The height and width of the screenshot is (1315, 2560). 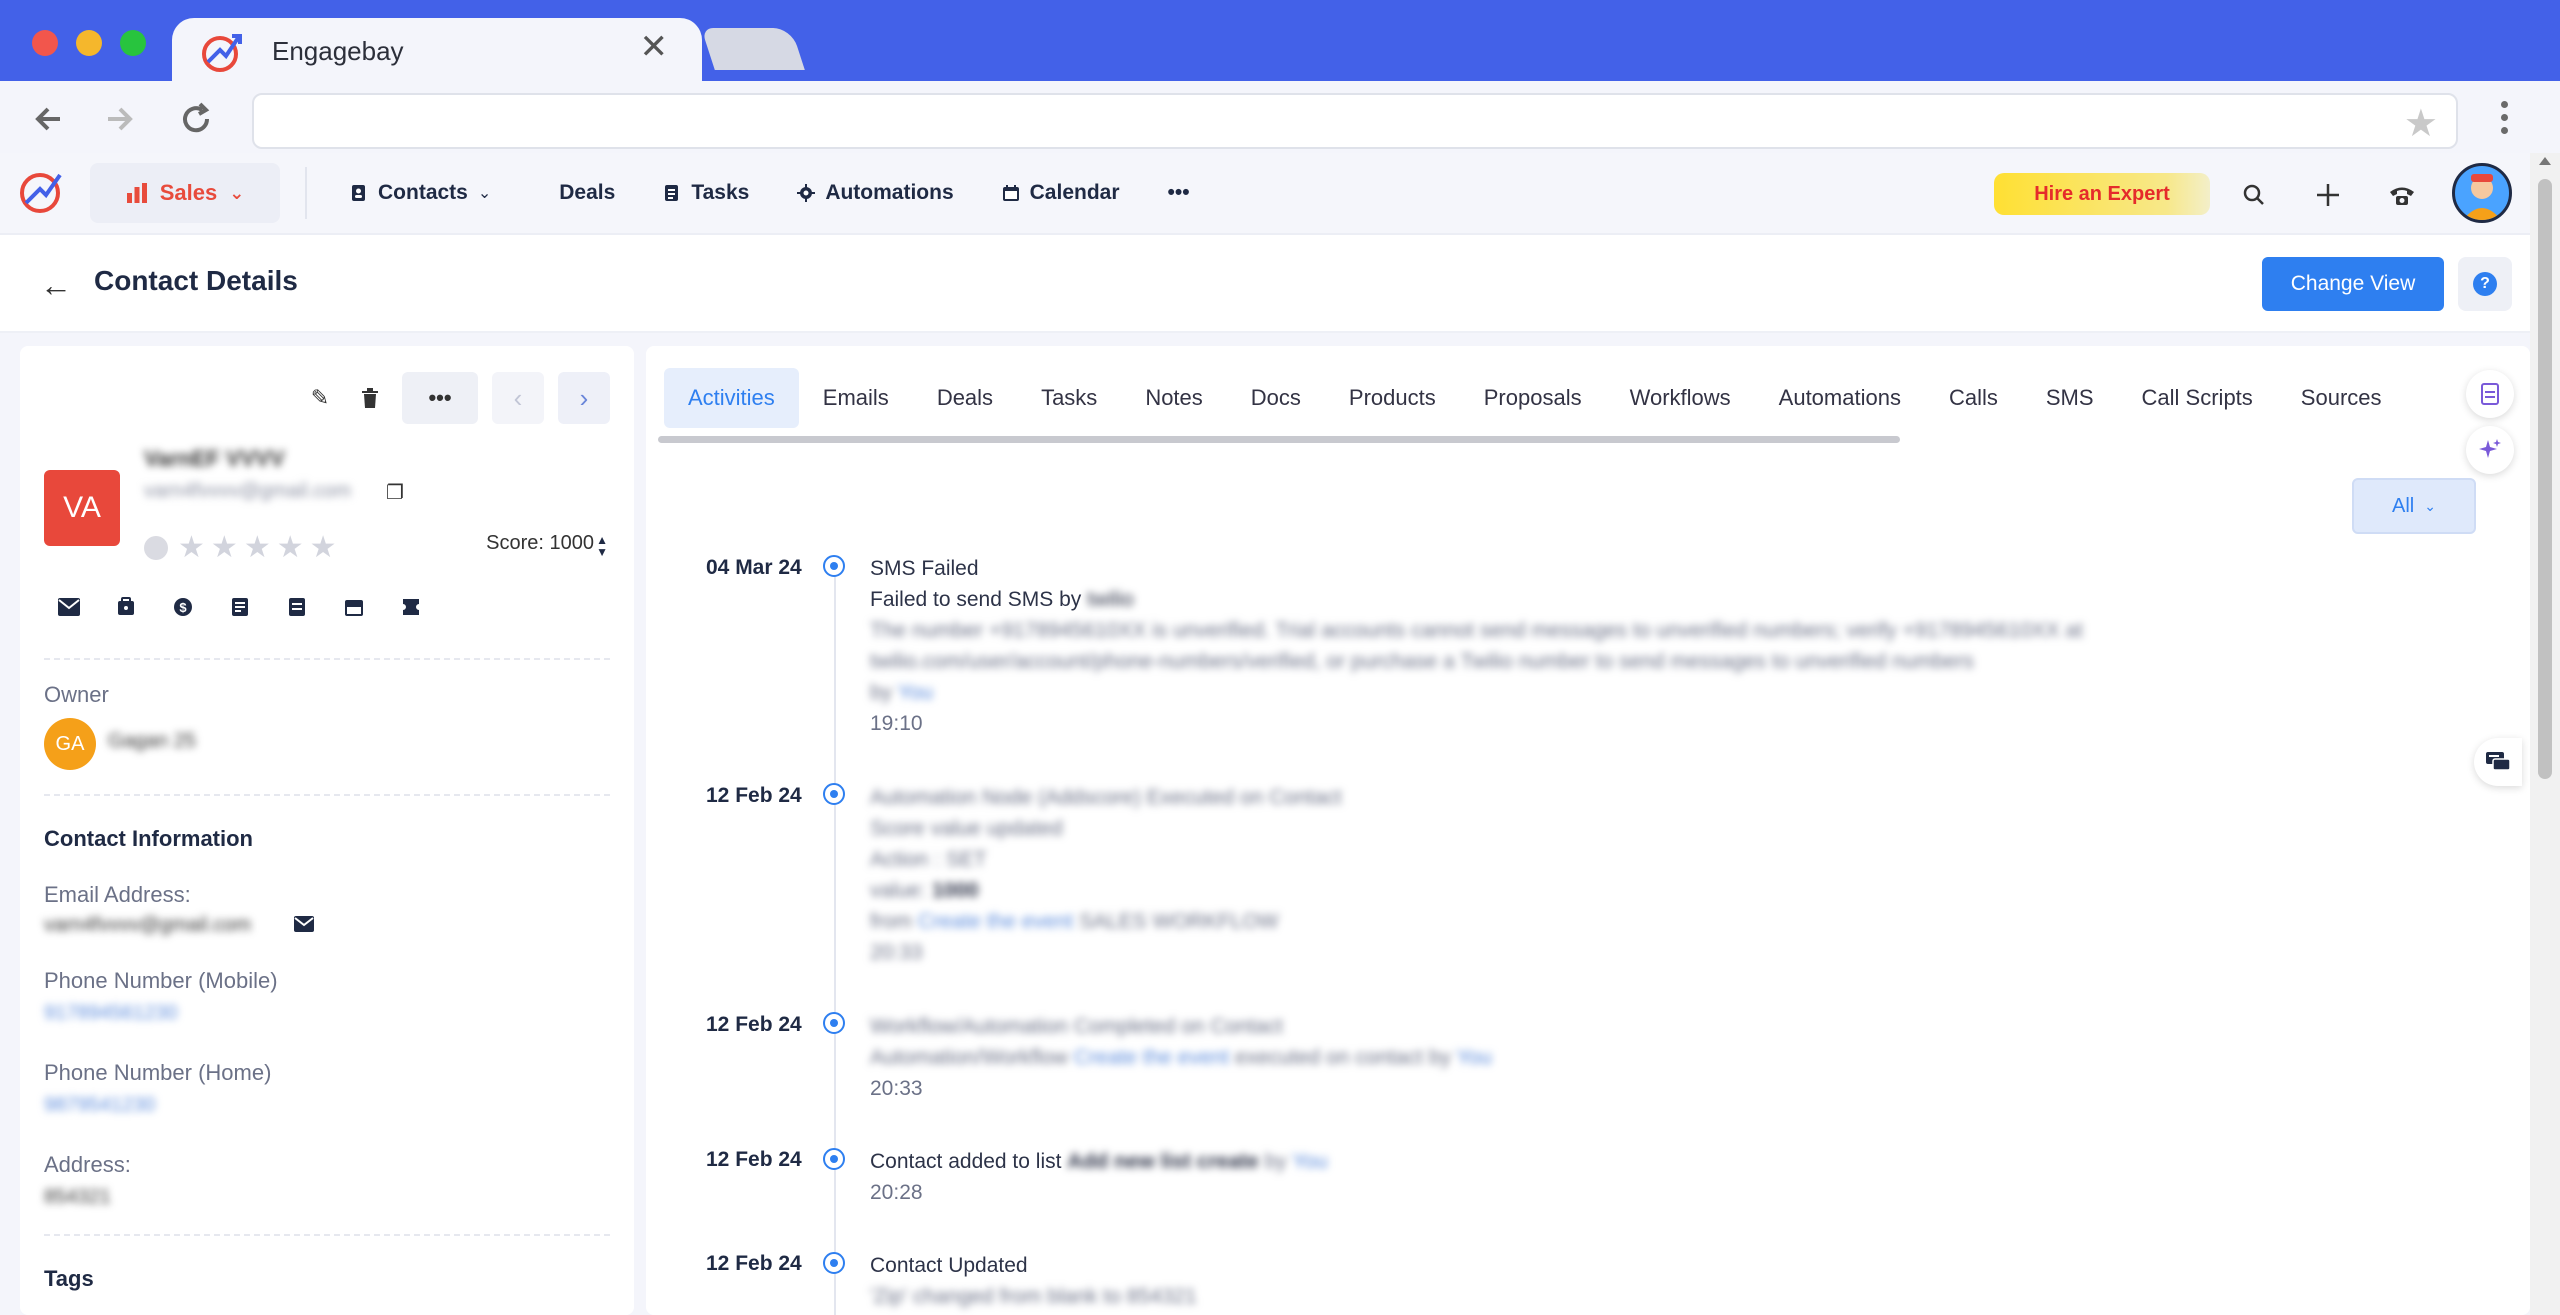 I want to click on scrollbar-thumb, so click(x=2545, y=479).